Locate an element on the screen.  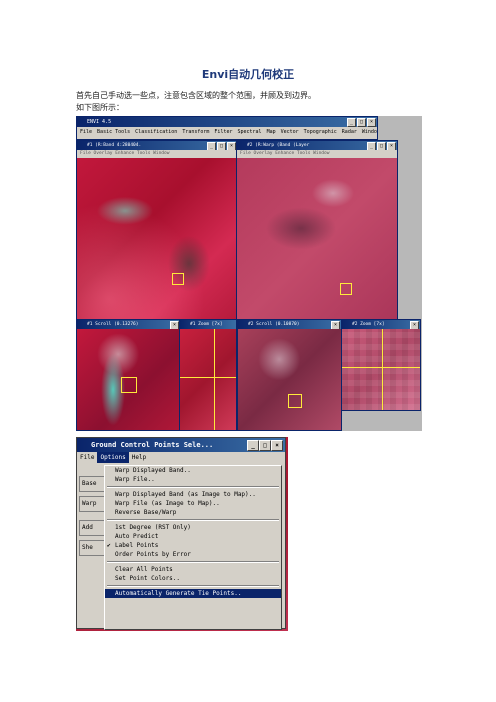
gcp-menu-bar: File Options Help is located at coordinates (181, 457).